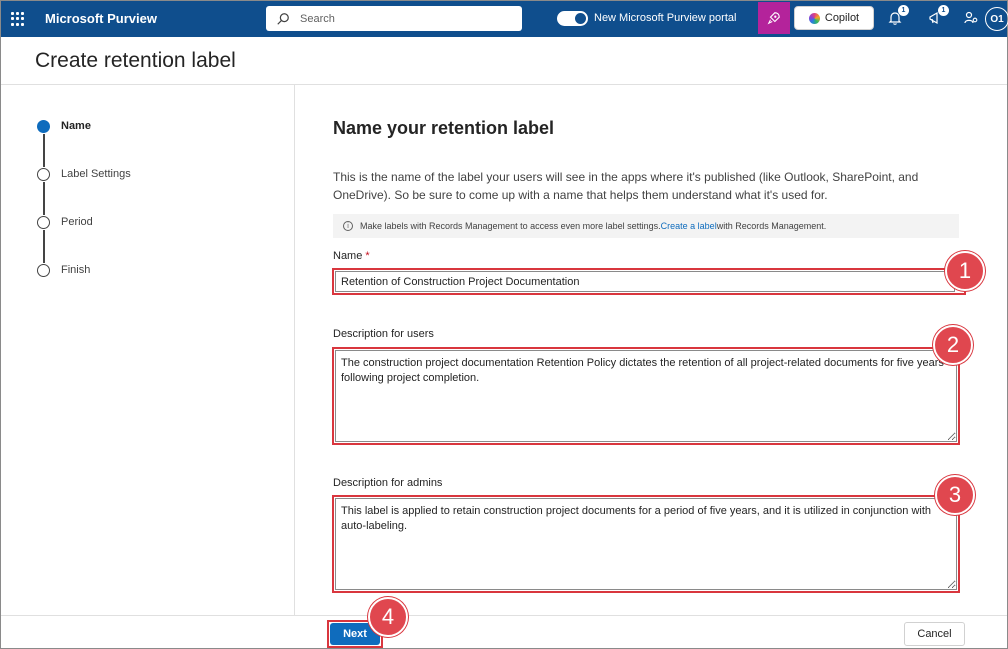  I want to click on step-label: Label Settings, so click(96, 174).